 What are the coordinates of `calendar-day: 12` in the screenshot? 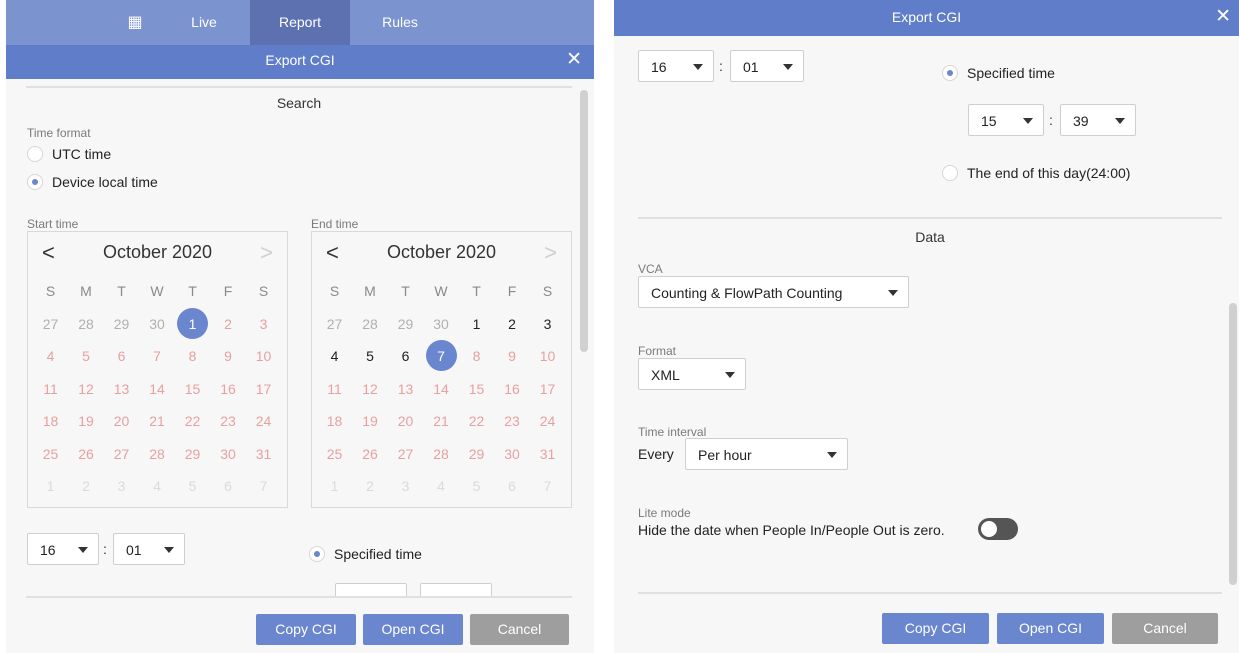 It's located at (370, 389).